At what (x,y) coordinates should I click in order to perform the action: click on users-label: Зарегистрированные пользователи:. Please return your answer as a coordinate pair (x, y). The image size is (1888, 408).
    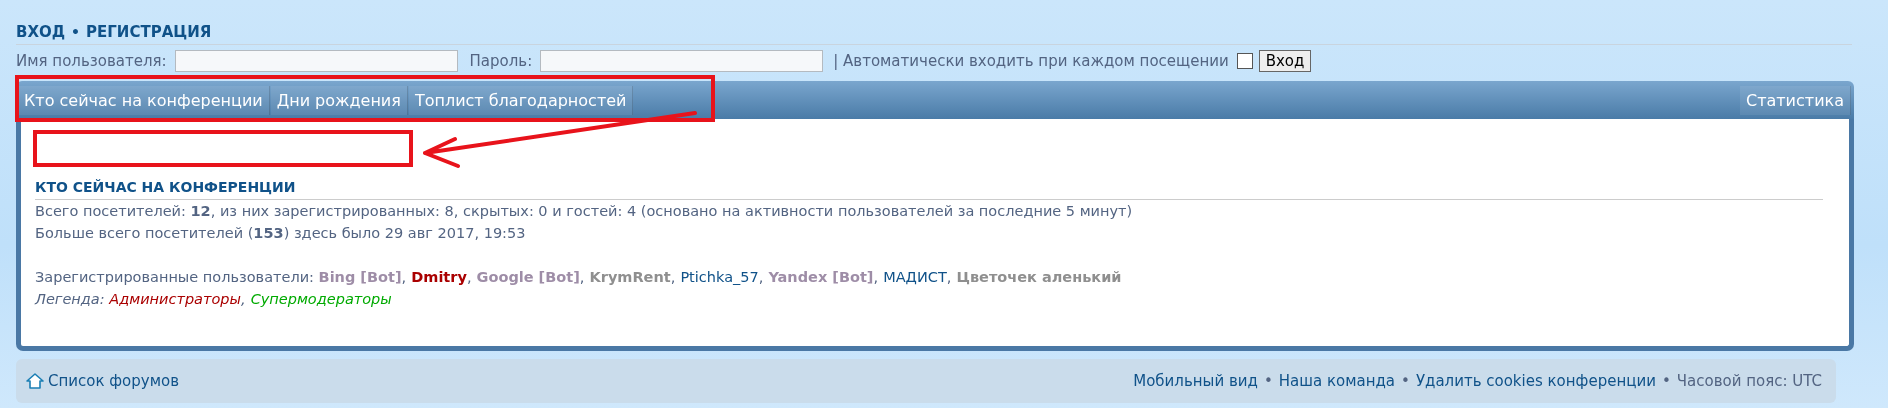
    Looking at the image, I should click on (174, 277).